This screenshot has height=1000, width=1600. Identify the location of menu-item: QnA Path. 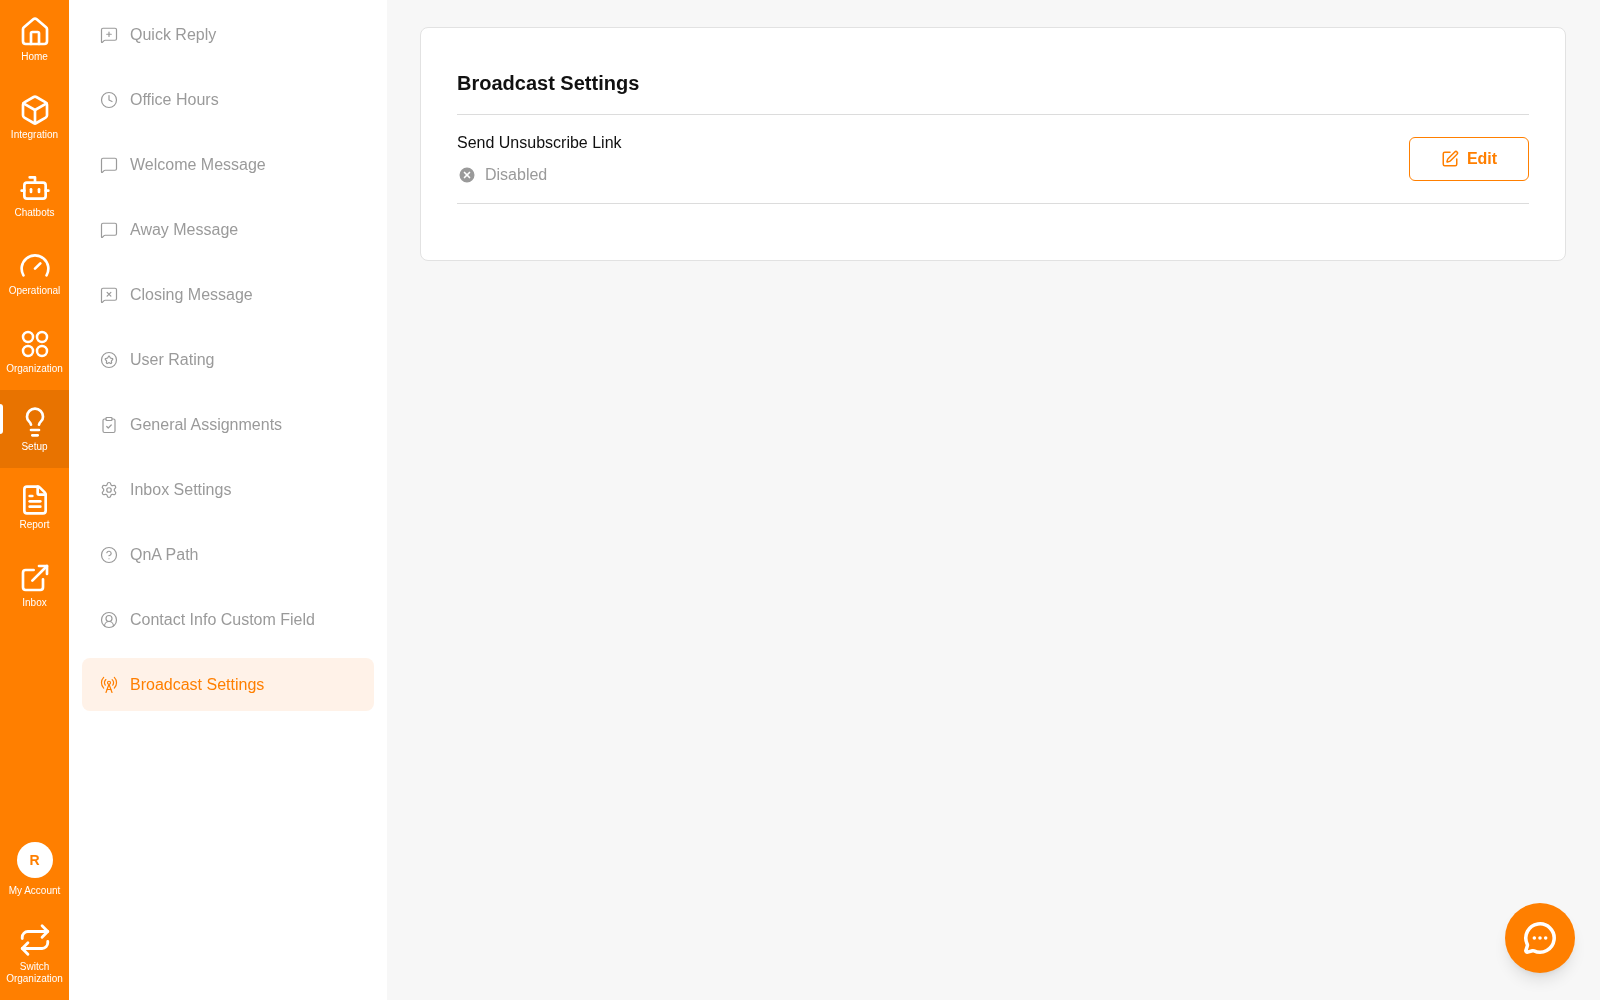
(228, 554).